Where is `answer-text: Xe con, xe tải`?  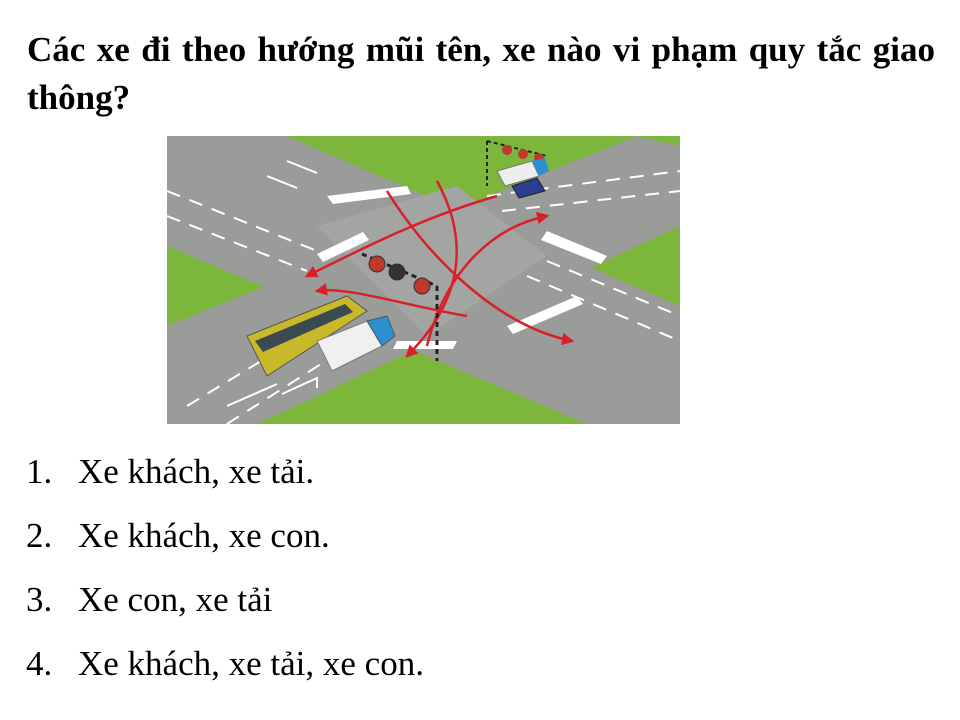 answer-text: Xe con, xe tải is located at coordinates (175, 599).